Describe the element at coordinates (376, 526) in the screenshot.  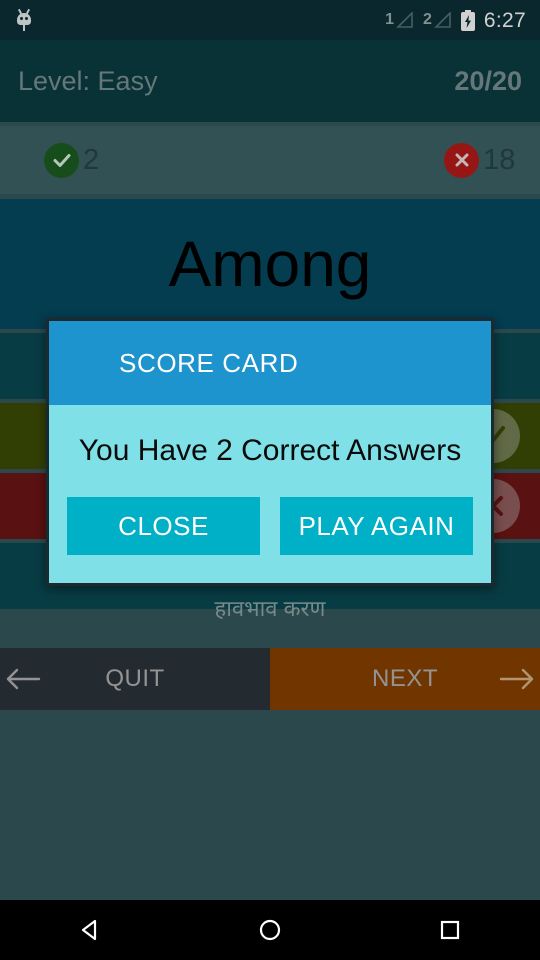
I see `play-again-button: PLAY AGAIN` at that location.